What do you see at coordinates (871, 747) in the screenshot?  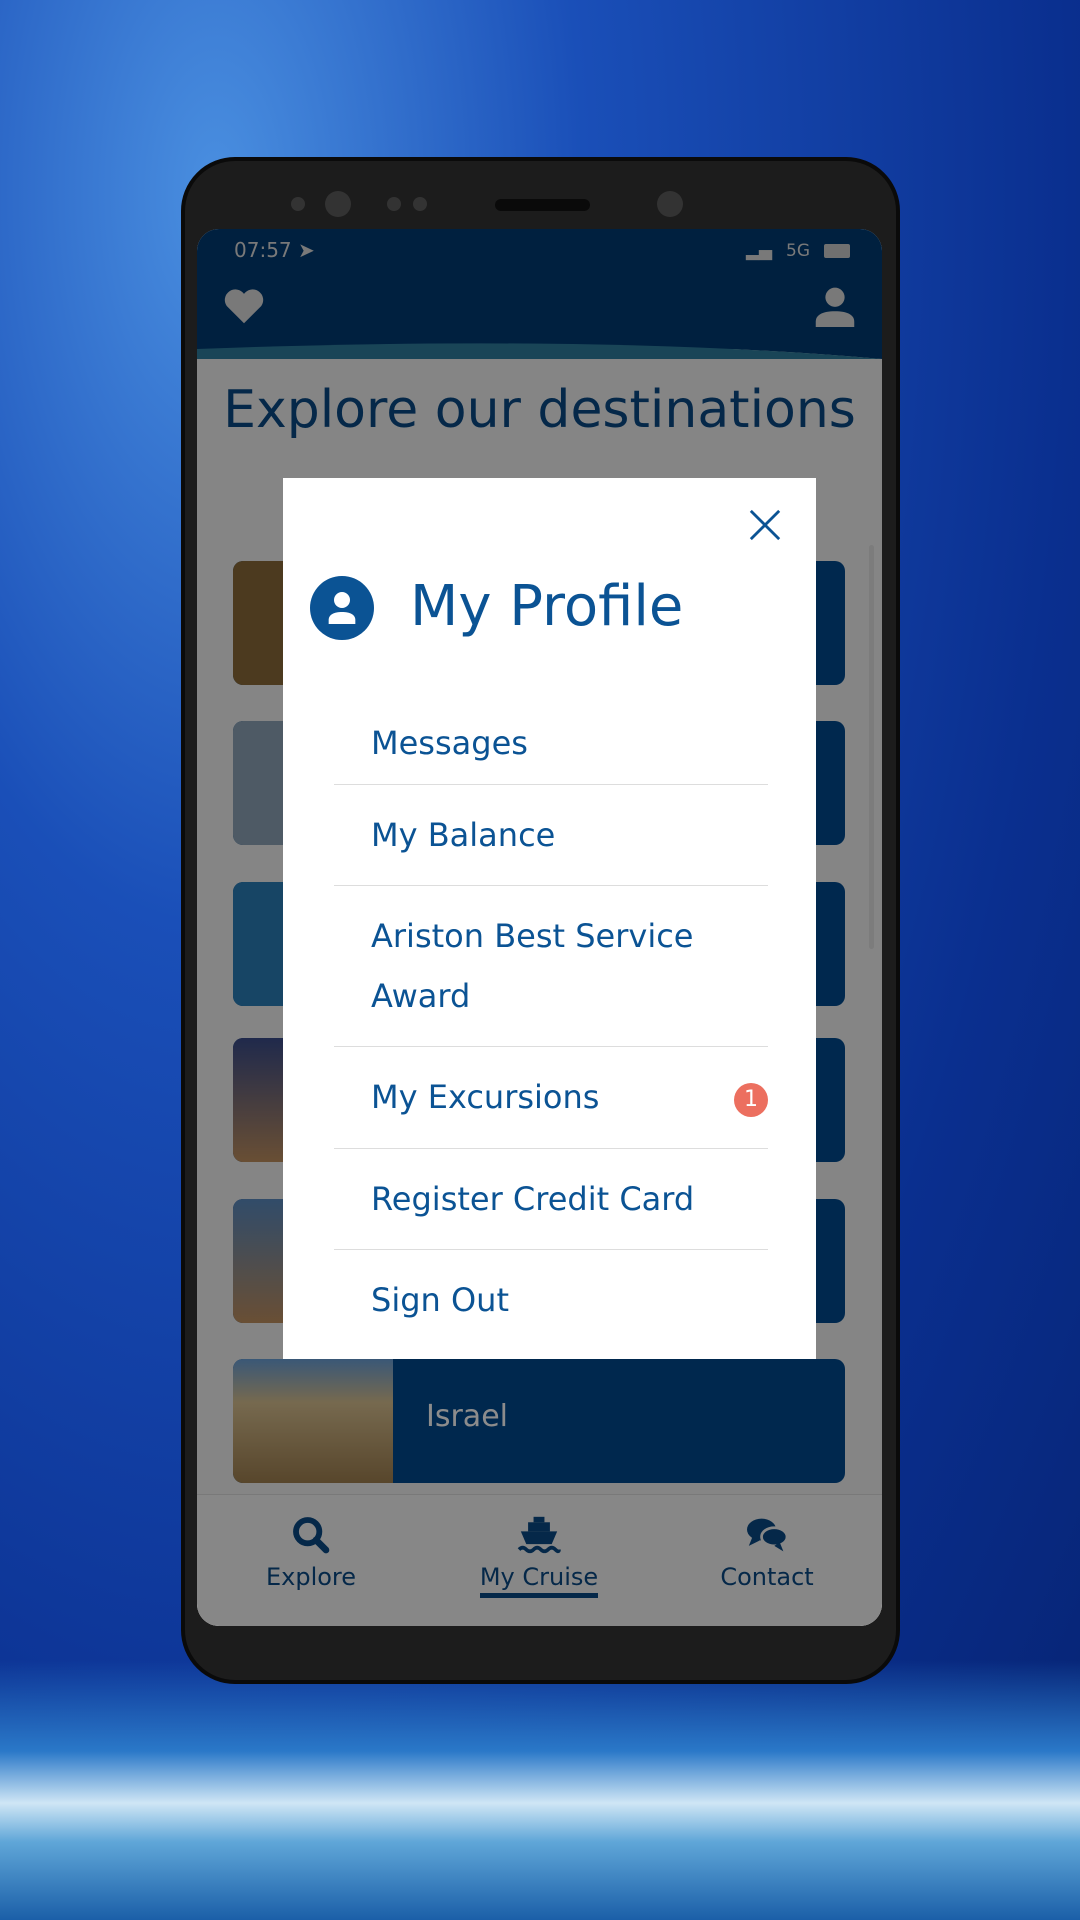 I see `scrollbar` at bounding box center [871, 747].